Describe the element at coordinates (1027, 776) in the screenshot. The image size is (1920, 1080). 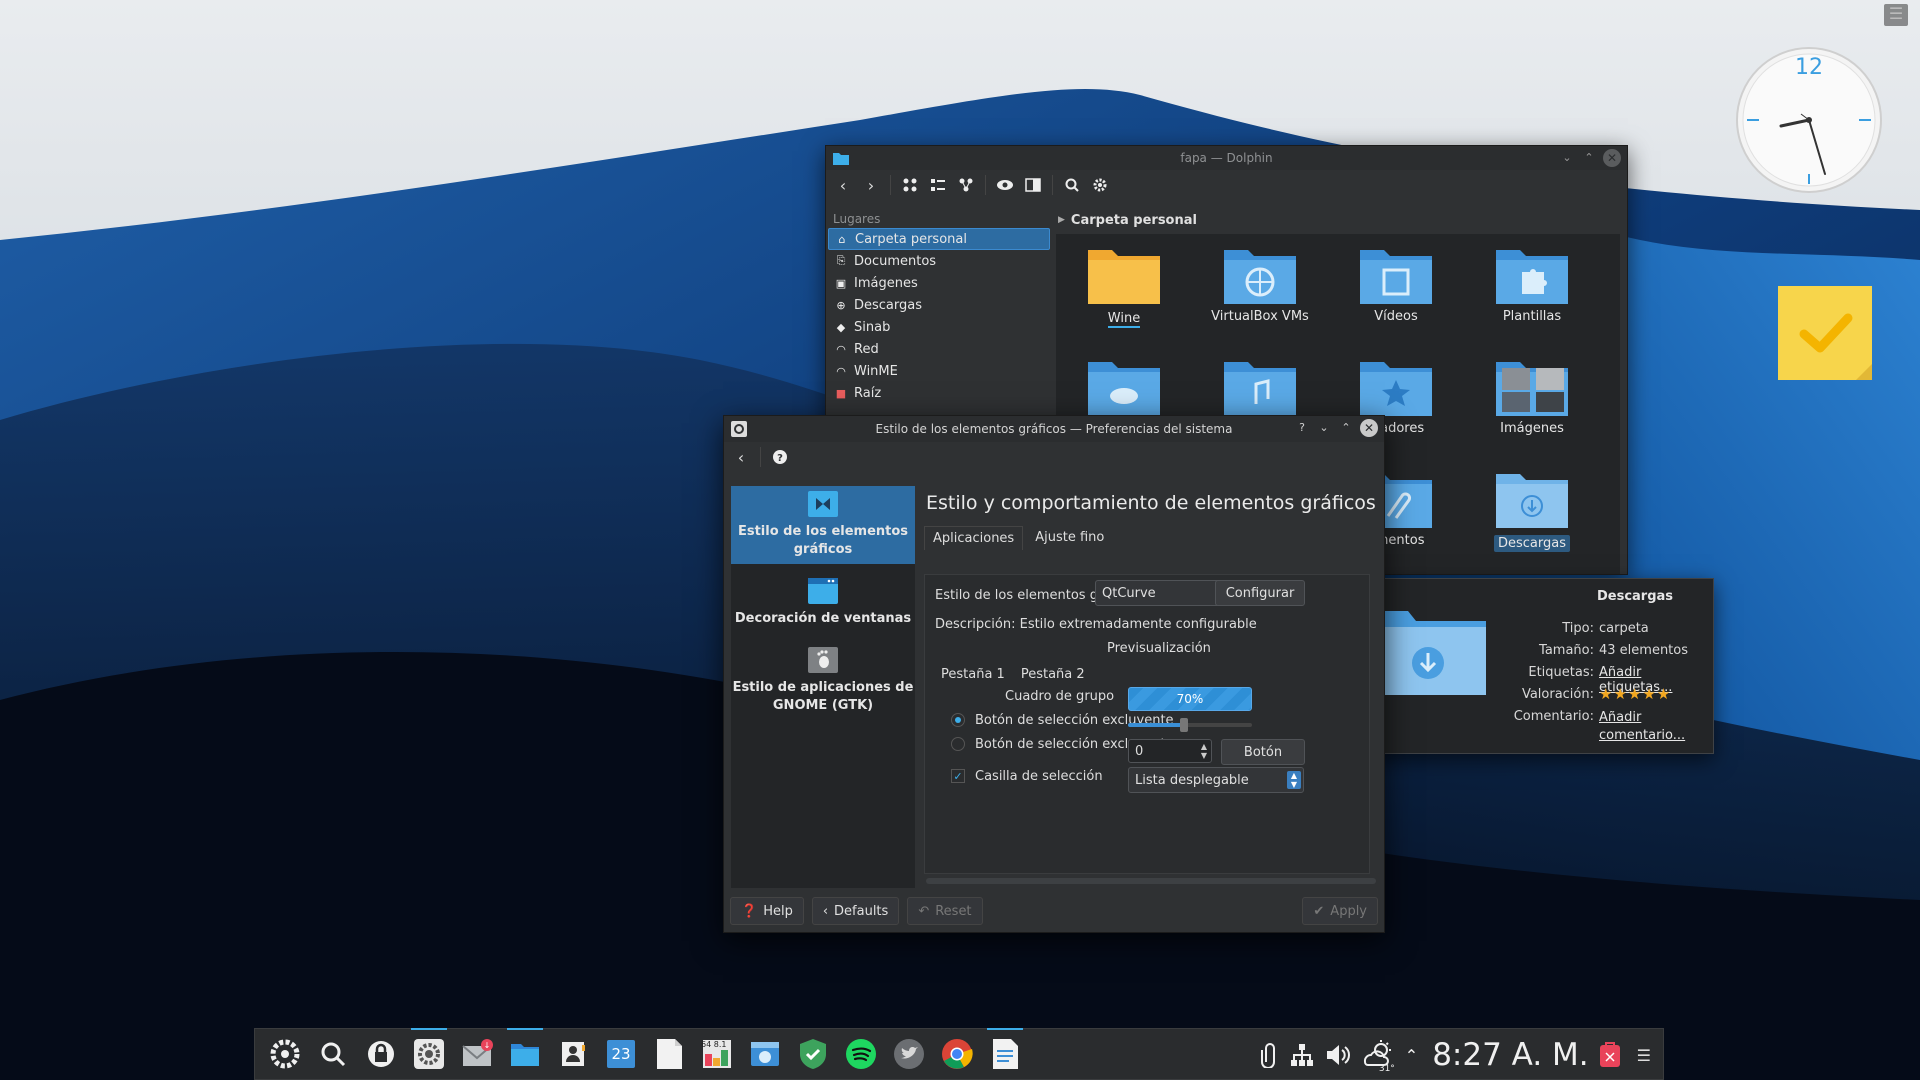
I see `checkbox-row: ✓ Casilla de selección` at that location.